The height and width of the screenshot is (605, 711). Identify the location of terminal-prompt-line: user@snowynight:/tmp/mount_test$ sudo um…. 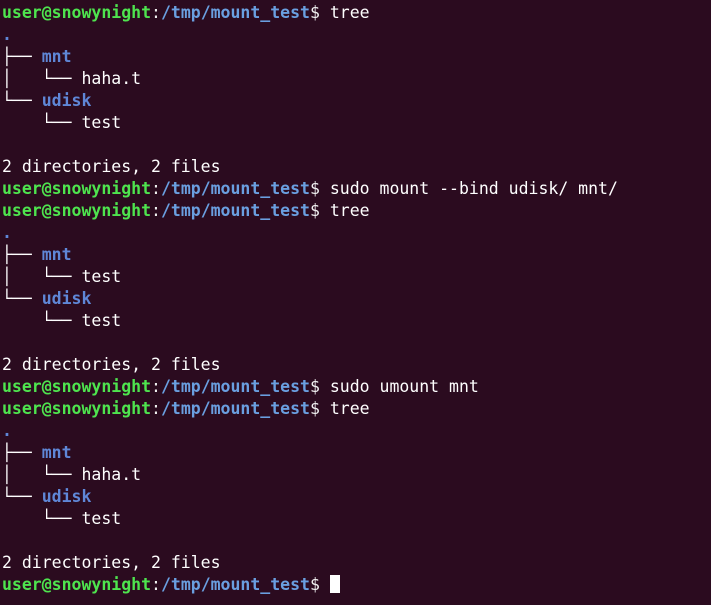
(356, 387).